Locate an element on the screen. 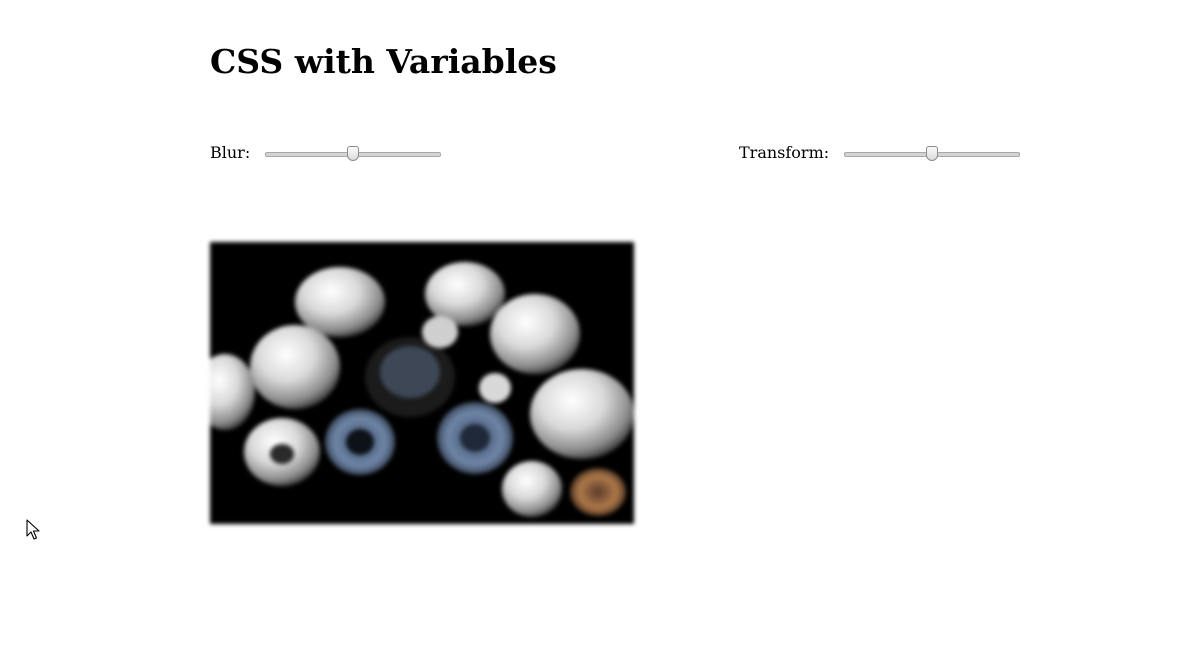  blur-slider is located at coordinates (353, 153).